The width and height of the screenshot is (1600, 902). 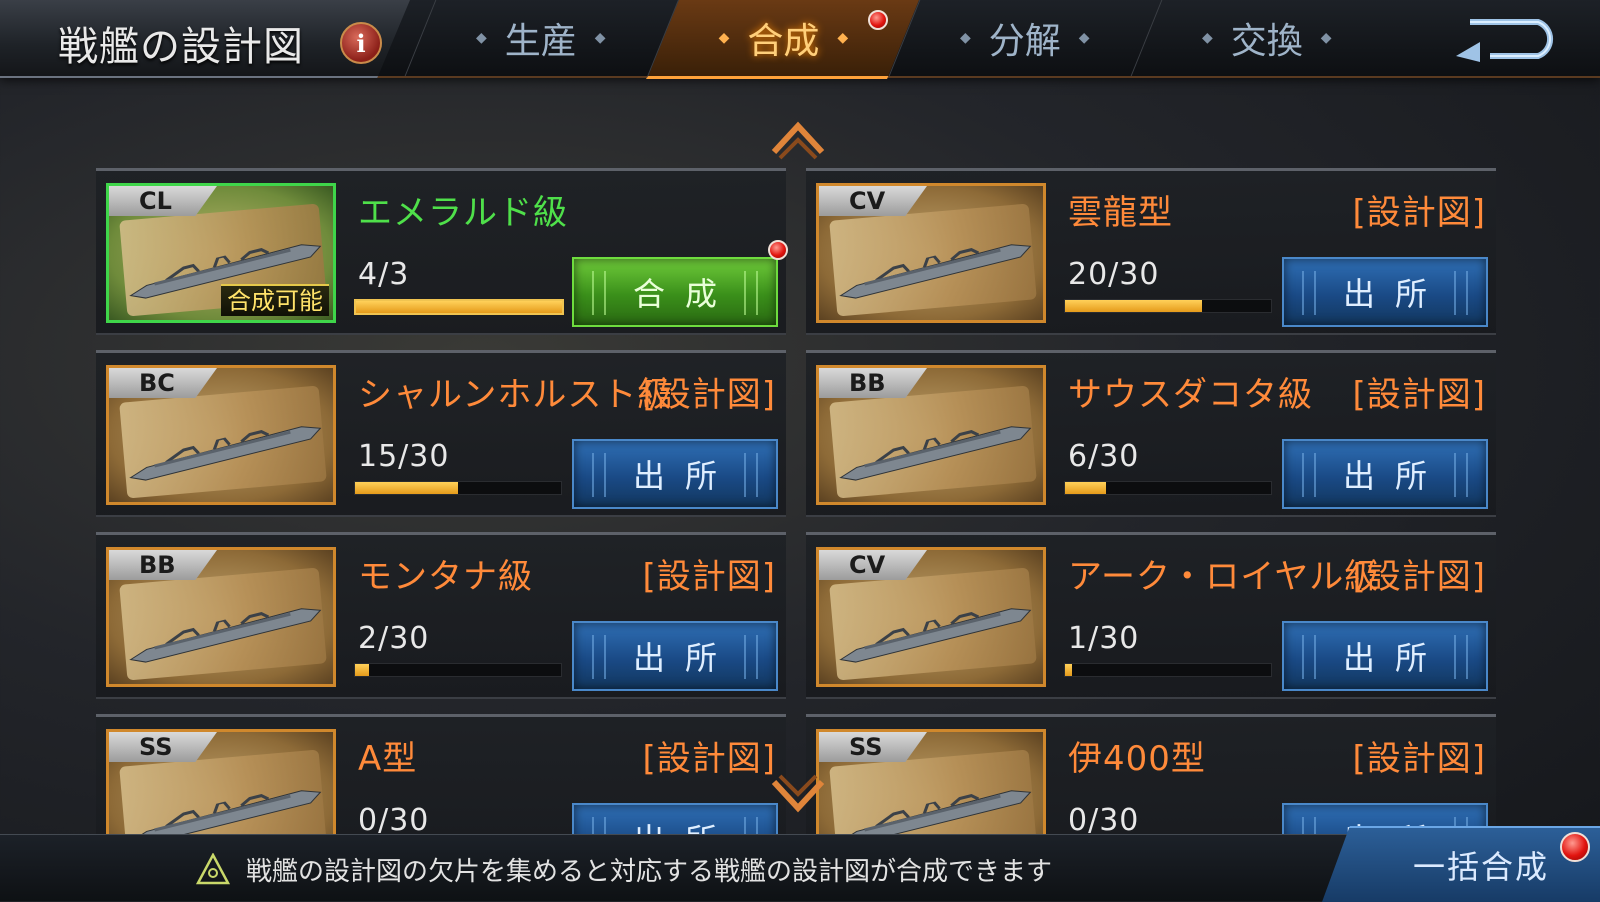 What do you see at coordinates (388, 759) in the screenshot?
I see `ship-name: A型` at bounding box center [388, 759].